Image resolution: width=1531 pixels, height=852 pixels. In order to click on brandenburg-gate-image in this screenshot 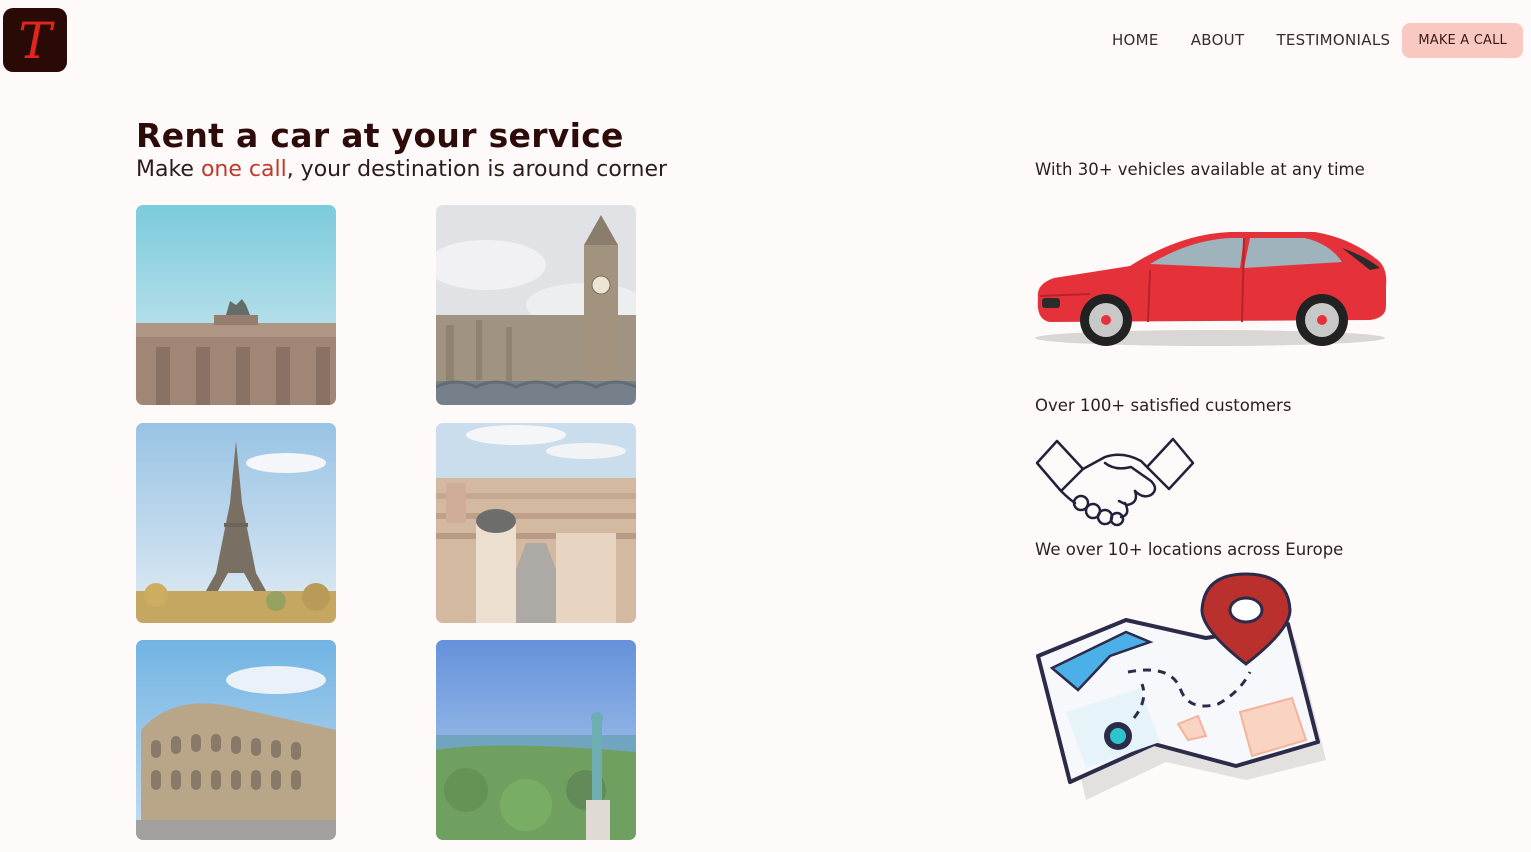, I will do `click(236, 305)`.